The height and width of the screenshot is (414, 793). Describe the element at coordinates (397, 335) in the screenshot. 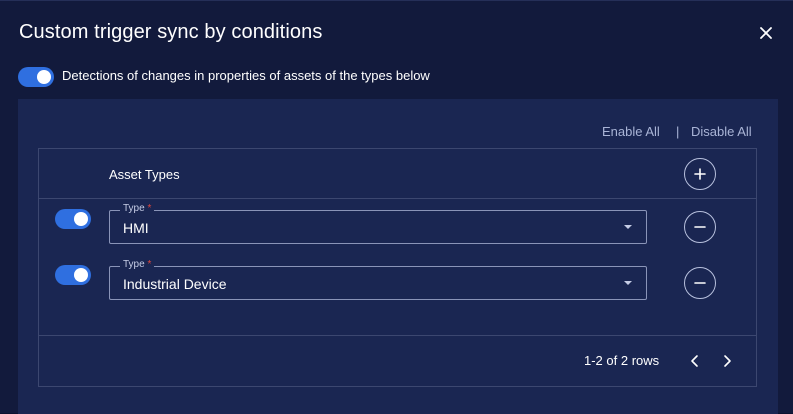

I see `footer-divider` at that location.